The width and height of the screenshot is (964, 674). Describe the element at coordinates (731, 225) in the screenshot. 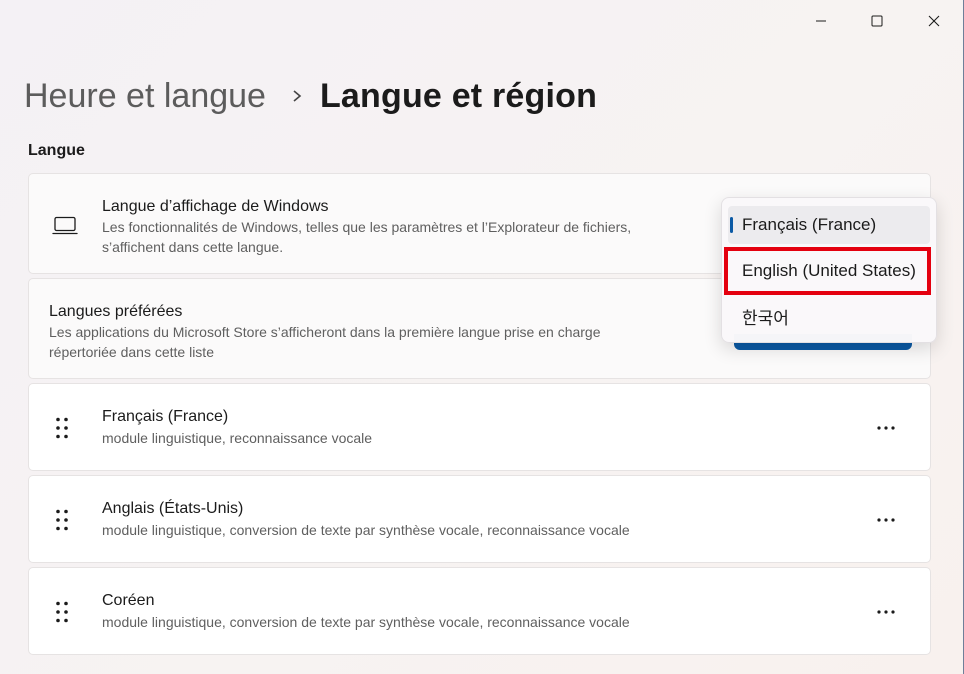

I see `selection-indicator` at that location.